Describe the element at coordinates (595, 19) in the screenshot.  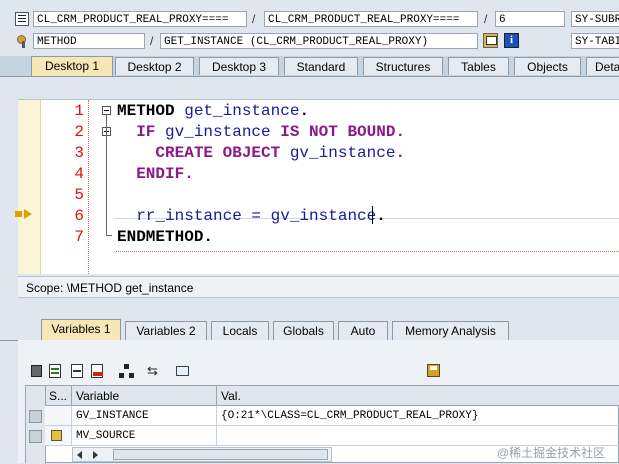
I see `sy-subrc-field: SY-SUBR` at that location.